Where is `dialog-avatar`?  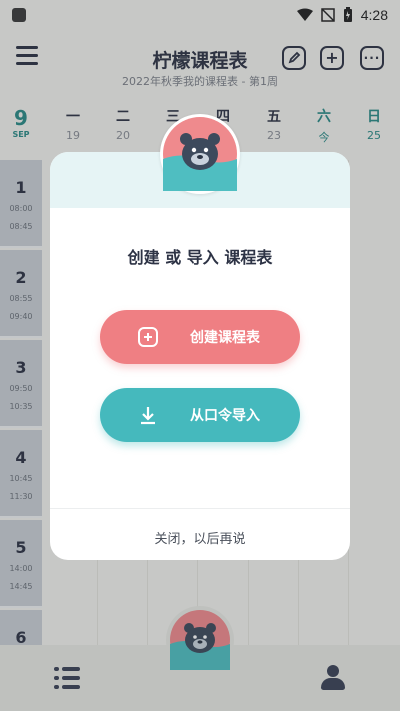
dialog-avatar is located at coordinates (200, 154).